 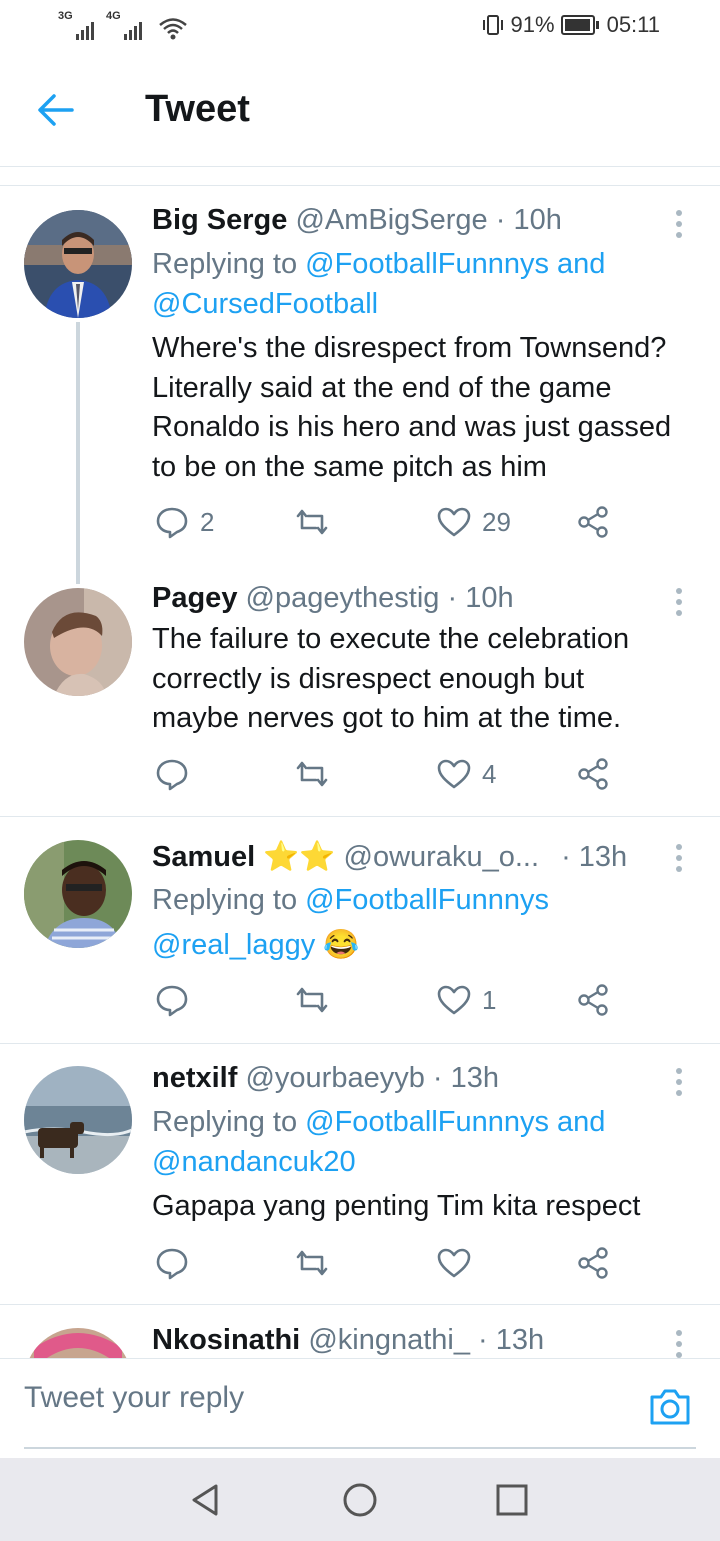 I want to click on tweet-text-line: correctly is disrespect enough but, so click(x=368, y=678).